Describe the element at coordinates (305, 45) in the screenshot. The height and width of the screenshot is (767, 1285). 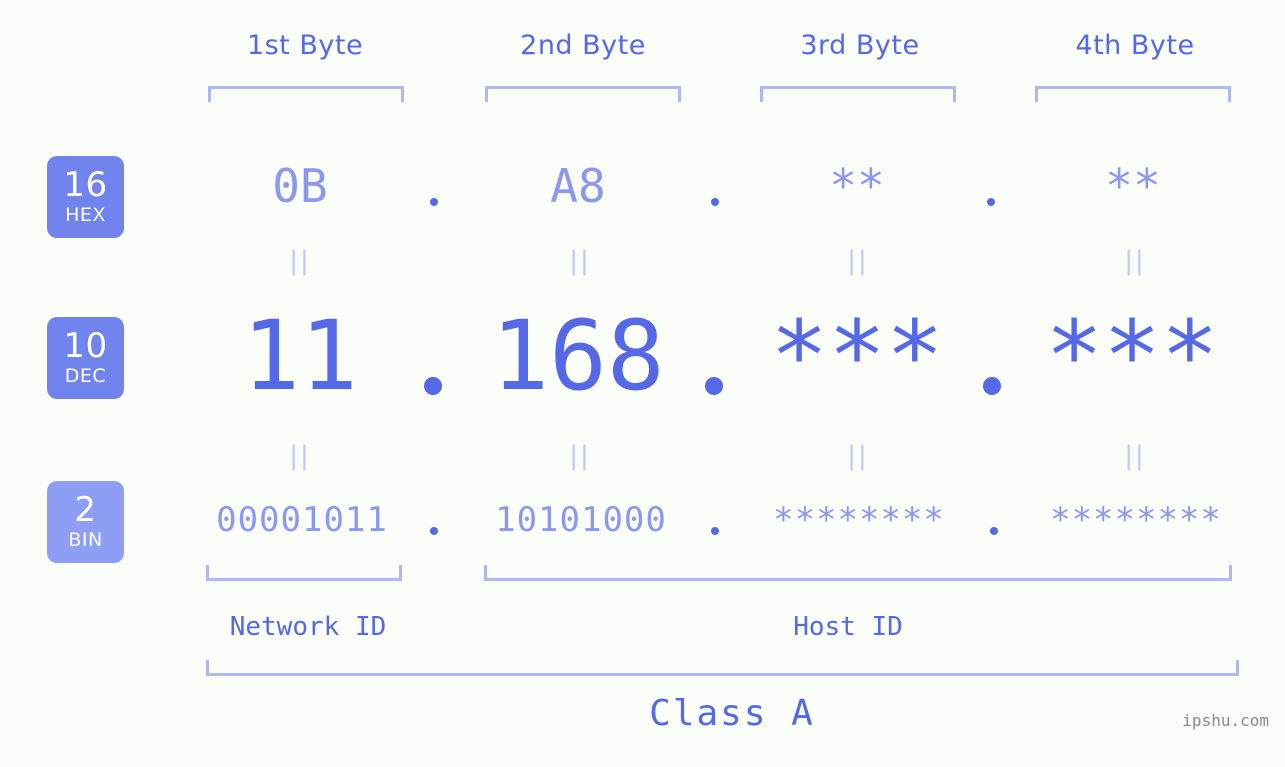
I see `byte-header-1: 1st Byte` at that location.